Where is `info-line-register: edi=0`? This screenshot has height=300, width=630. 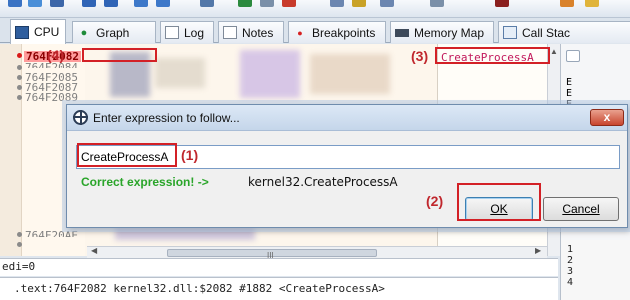
info-line-register: edi=0 is located at coordinates (279, 267).